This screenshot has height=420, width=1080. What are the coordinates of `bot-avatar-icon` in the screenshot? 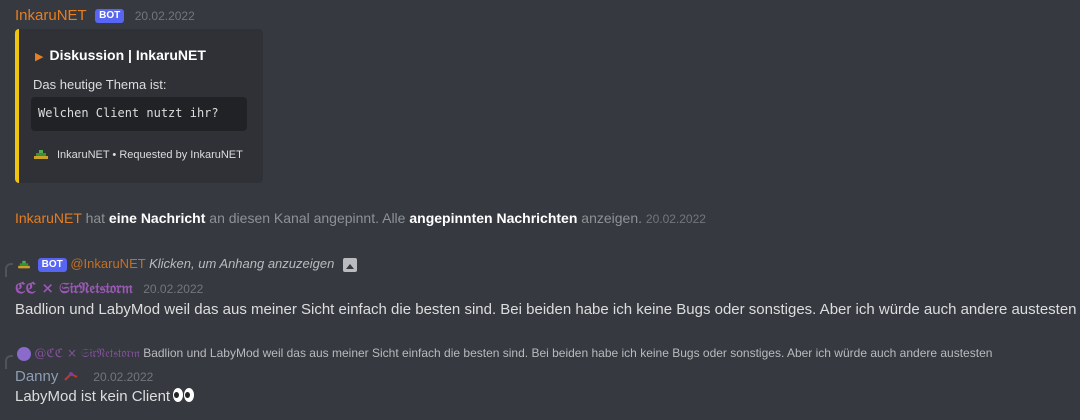 It's located at (24, 264).